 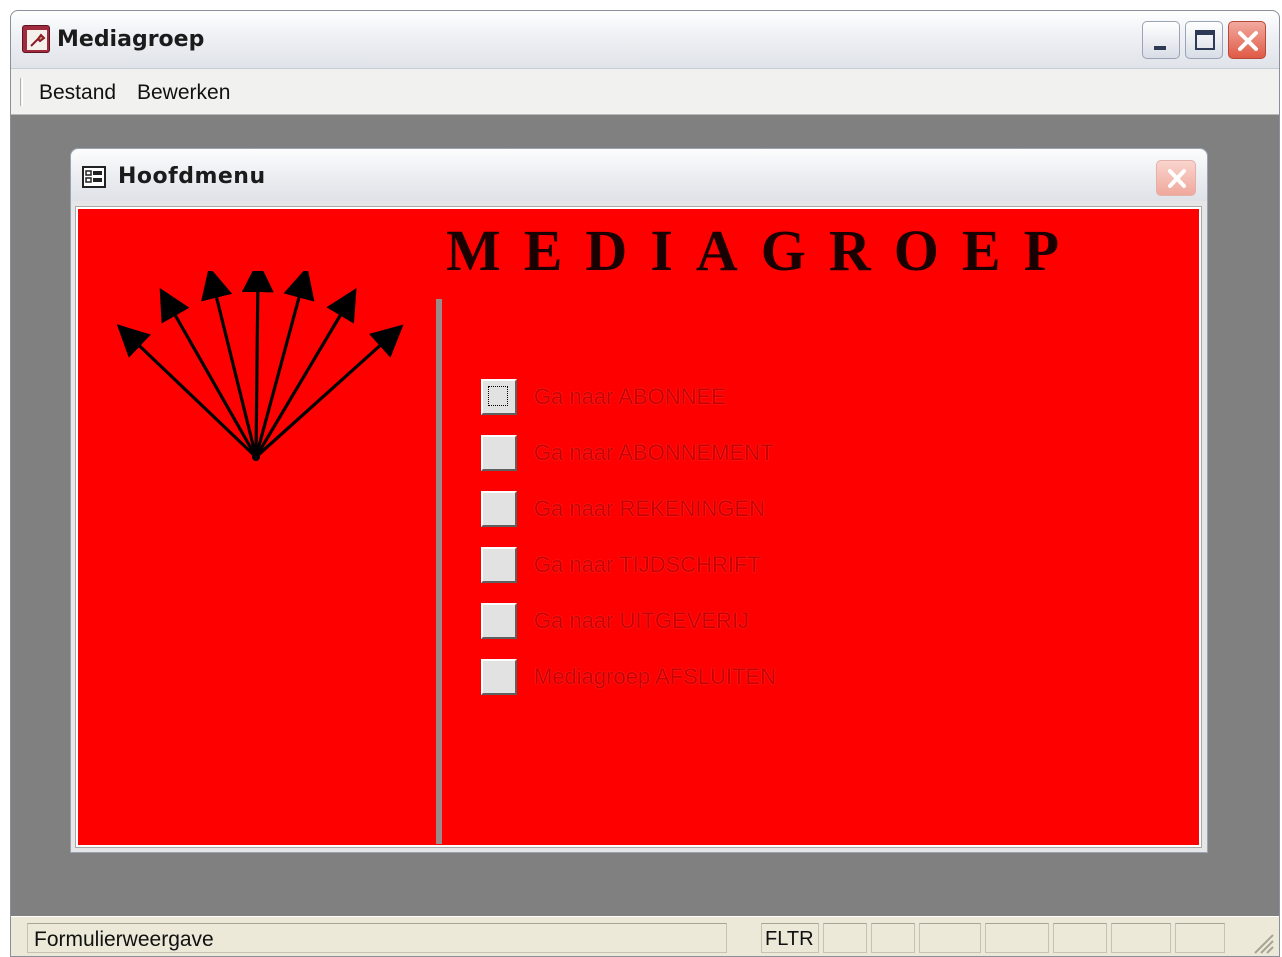 What do you see at coordinates (649, 509) in the screenshot?
I see `menu-label-rekeningen: Ga naar REKENINGEN` at bounding box center [649, 509].